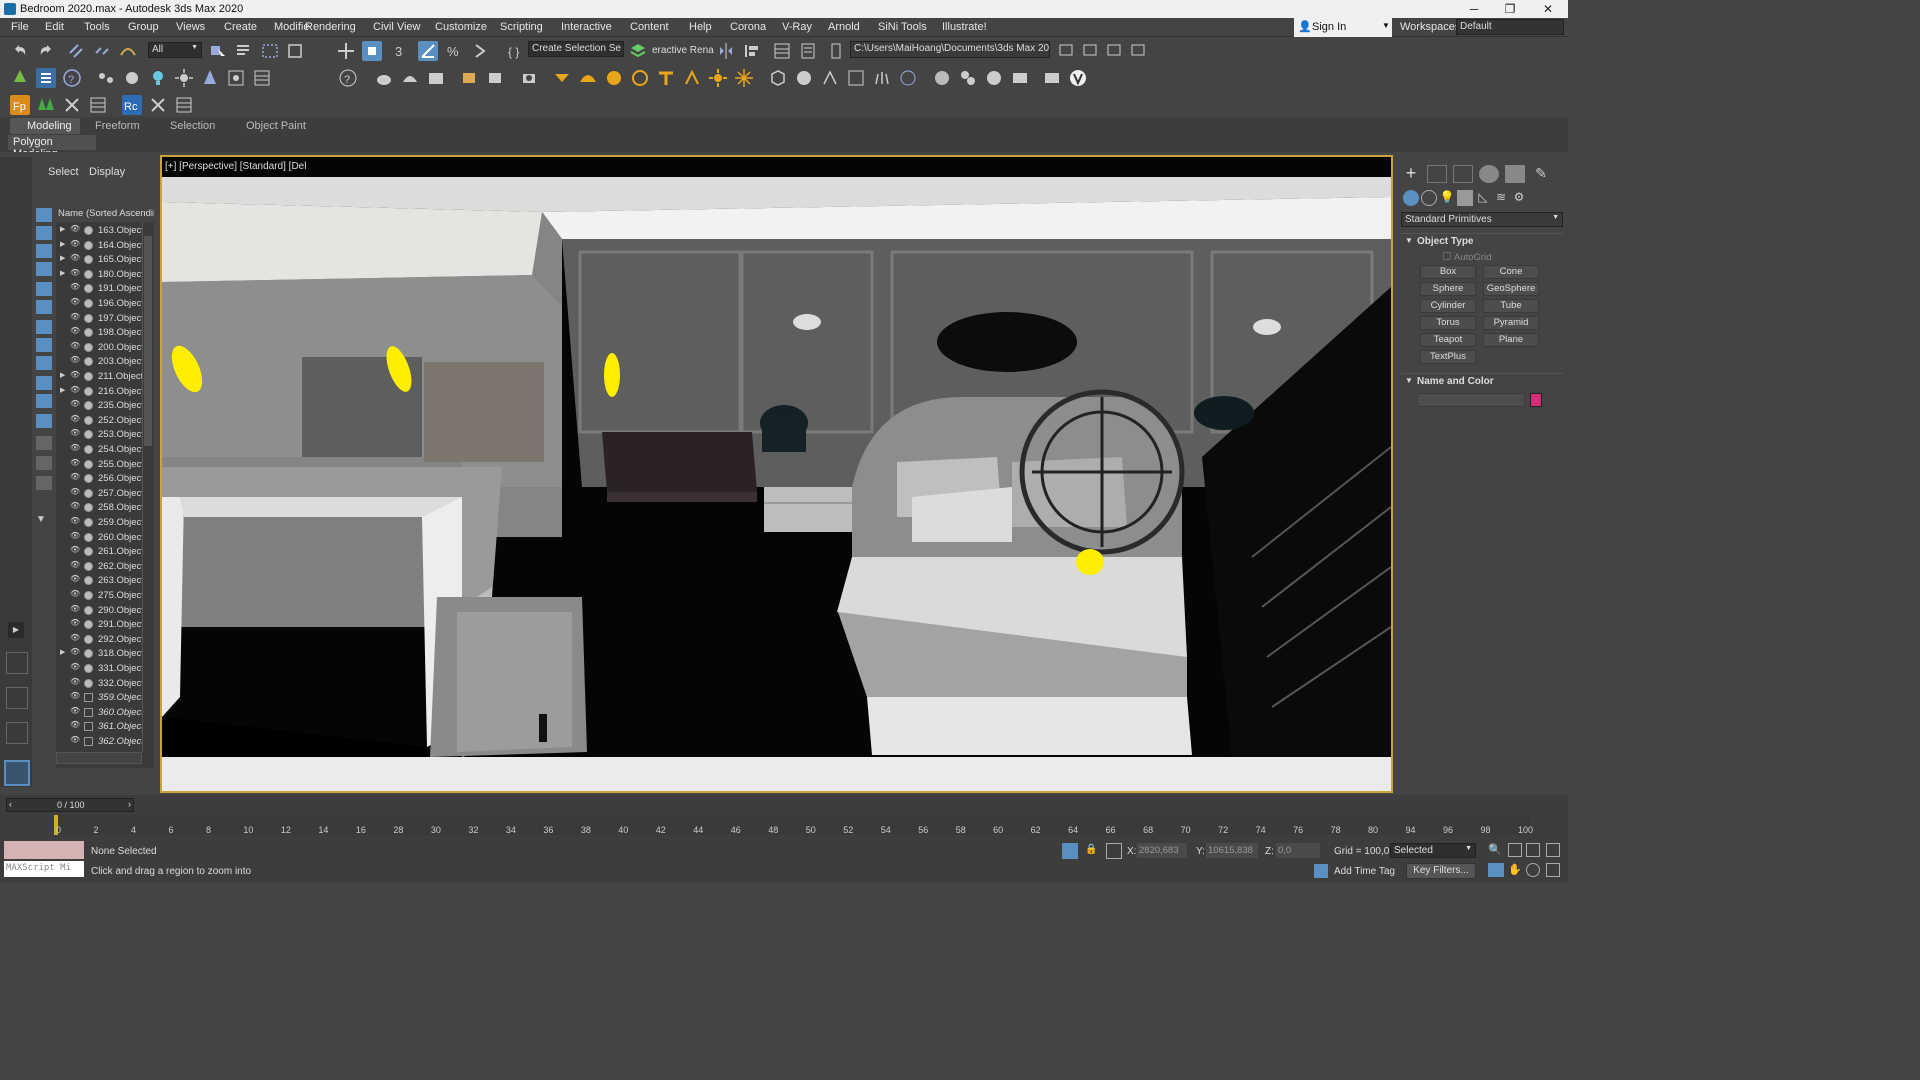 This screenshot has height=1080, width=1920. Describe the element at coordinates (1411, 198) in the screenshot. I see `geometry-category-icon` at that location.